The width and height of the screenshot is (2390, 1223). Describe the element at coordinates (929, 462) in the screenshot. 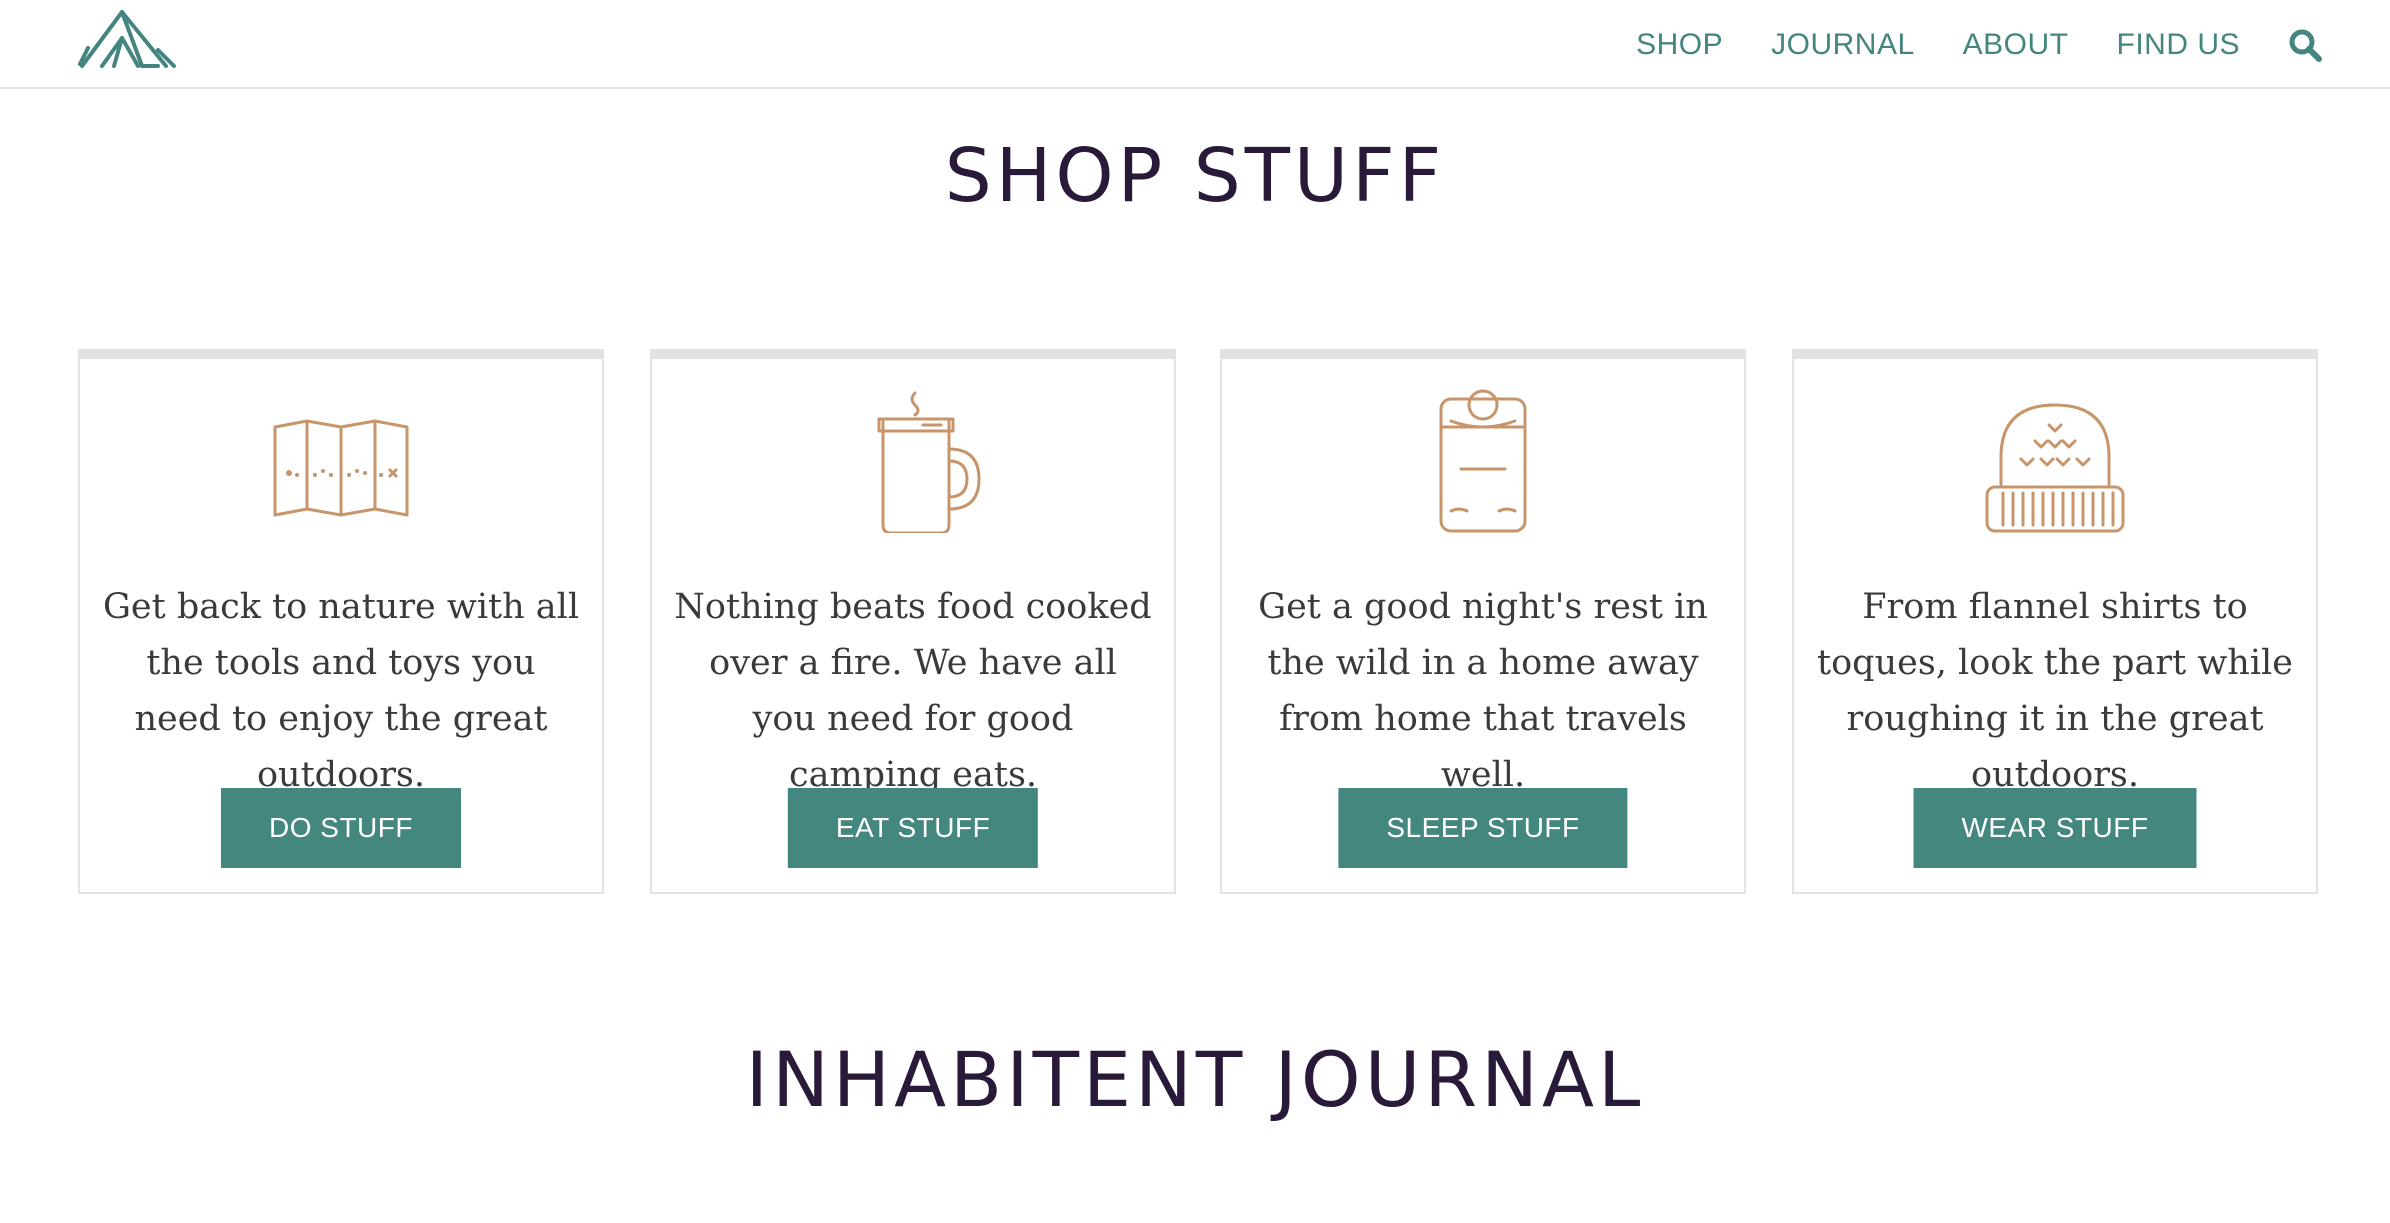

I see `mug-icon` at that location.